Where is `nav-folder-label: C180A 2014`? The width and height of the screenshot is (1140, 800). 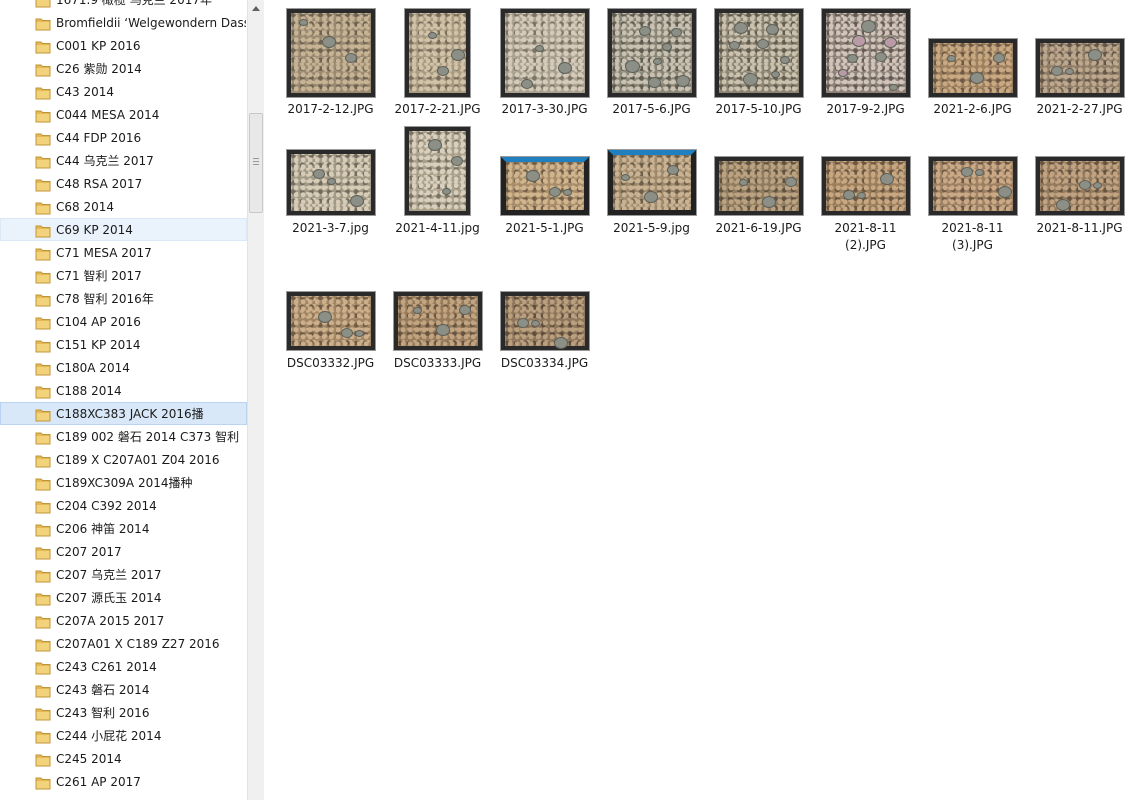 nav-folder-label: C180A 2014 is located at coordinates (93, 368).